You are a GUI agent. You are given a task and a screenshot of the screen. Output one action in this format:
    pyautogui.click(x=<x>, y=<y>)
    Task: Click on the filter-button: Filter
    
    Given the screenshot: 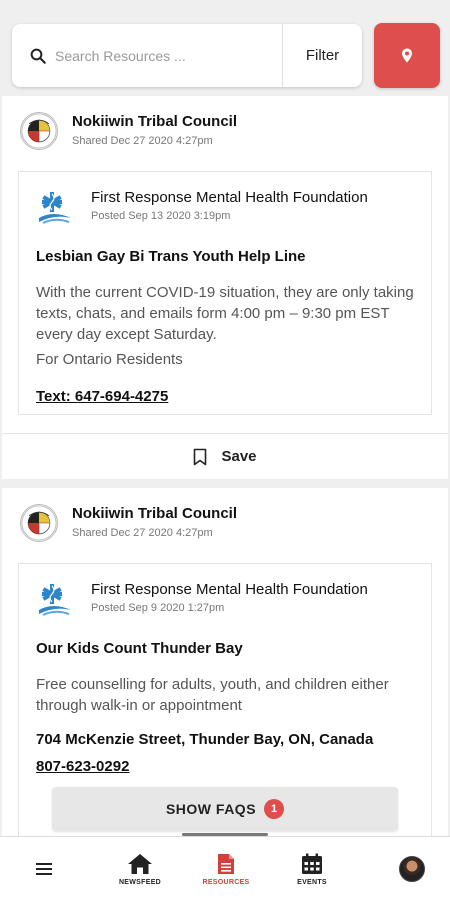 What is the action you would take?
    pyautogui.click(x=322, y=55)
    